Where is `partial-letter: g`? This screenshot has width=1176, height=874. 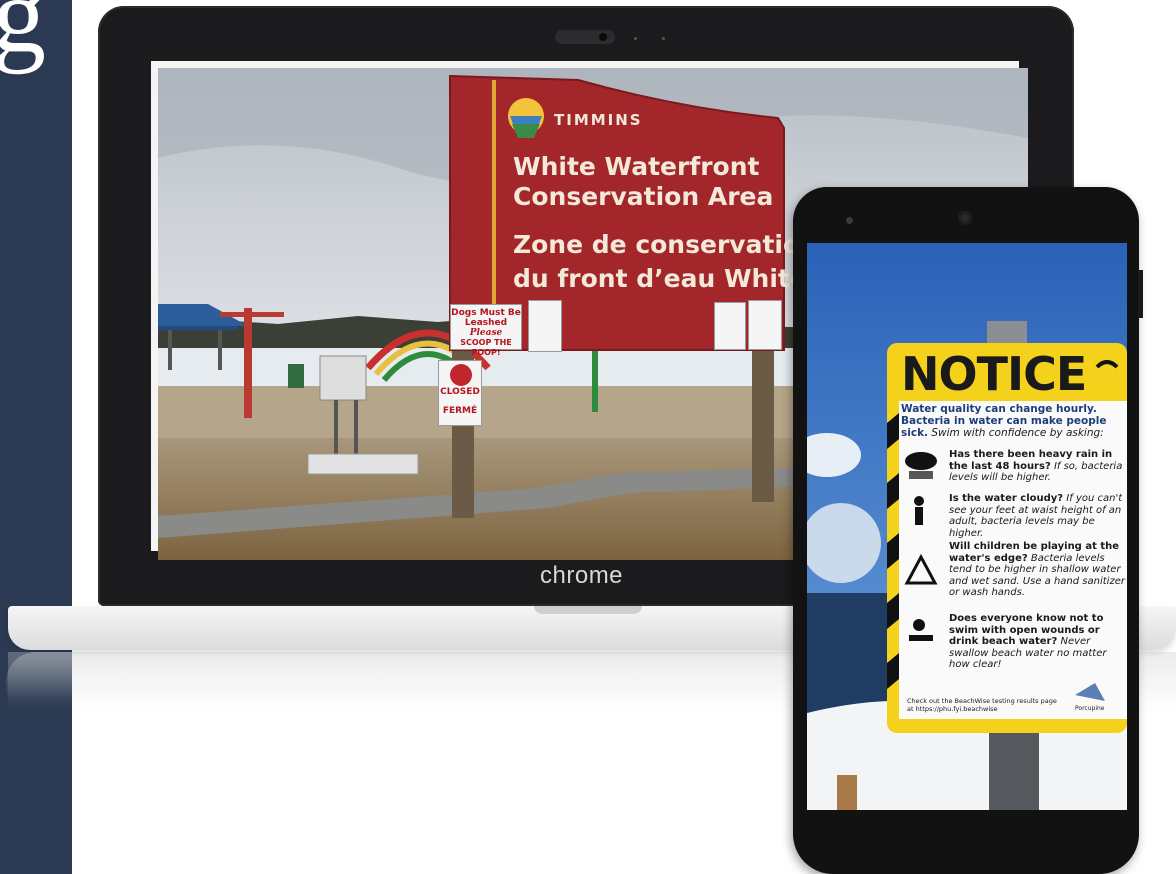 partial-letter: g is located at coordinates (23, 37).